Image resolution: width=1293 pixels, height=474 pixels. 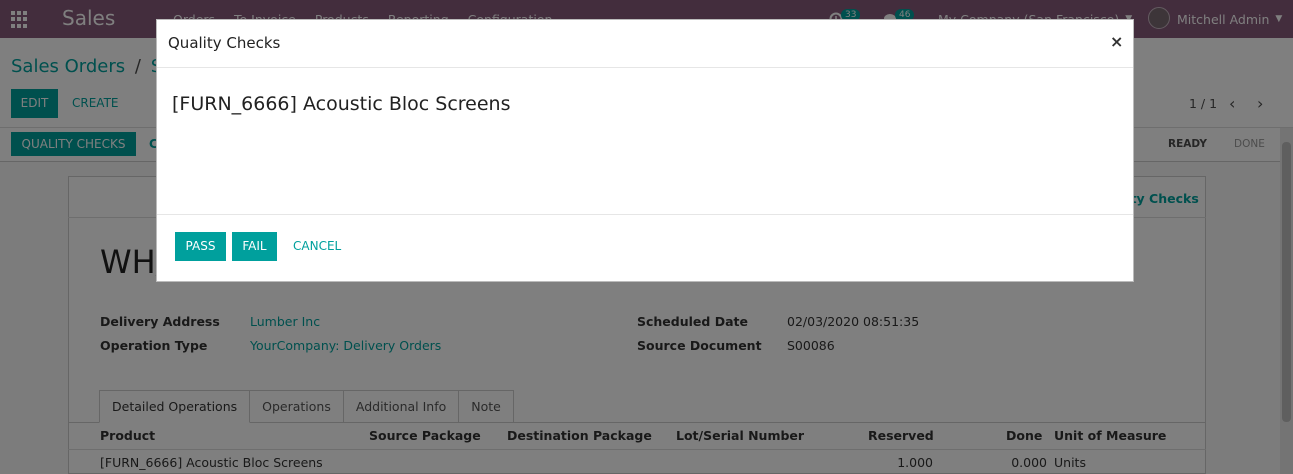 I want to click on cancel-button: CANCEL, so click(x=317, y=246).